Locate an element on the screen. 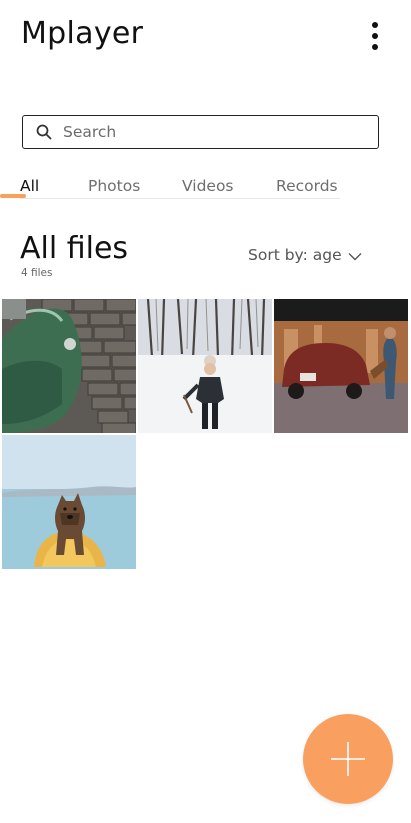 The image size is (411, 823). photo-dog-on-yellow-kayak is located at coordinates (69, 502).